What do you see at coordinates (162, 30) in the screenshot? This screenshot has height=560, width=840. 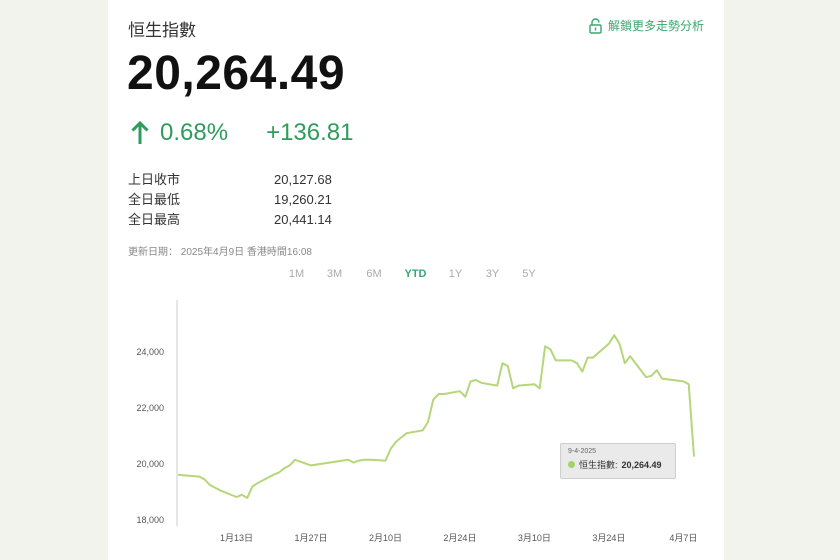 I see `index-title: 恒生指數` at bounding box center [162, 30].